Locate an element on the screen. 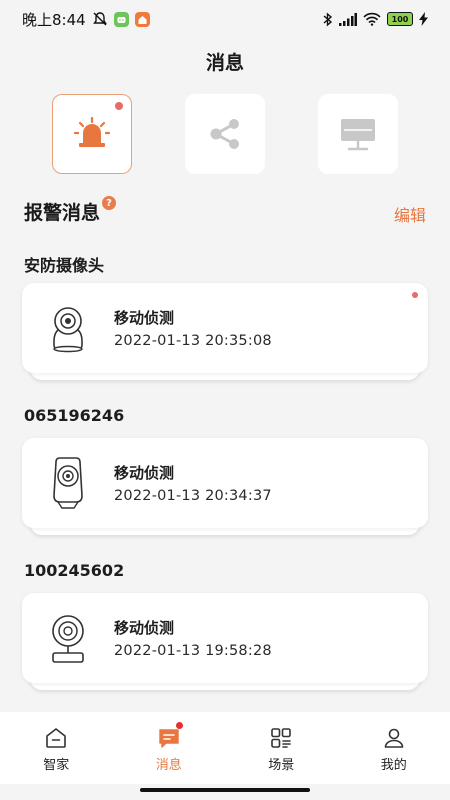 The image size is (450, 800). grid-icon is located at coordinates (281, 738).